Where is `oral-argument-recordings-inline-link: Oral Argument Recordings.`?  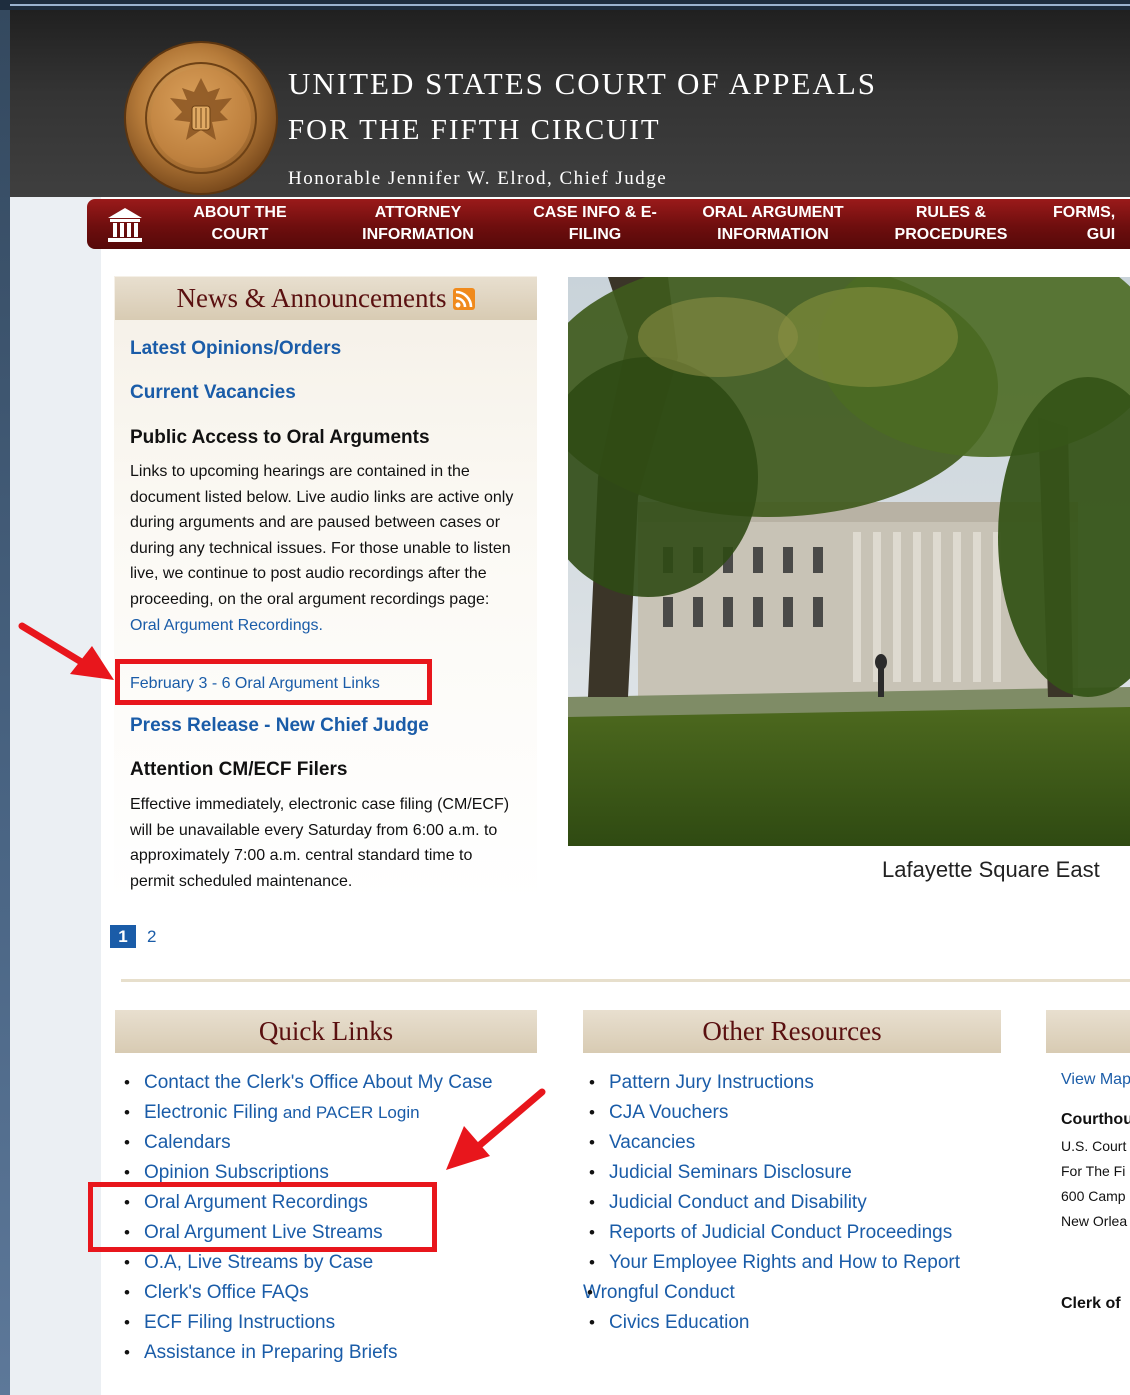
oral-argument-recordings-inline-link: Oral Argument Recordings. is located at coordinates (226, 625).